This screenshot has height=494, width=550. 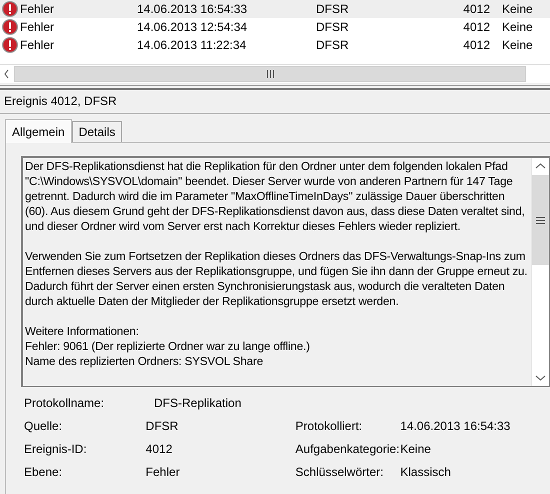 What do you see at coordinates (163, 427) in the screenshot?
I see `field-value: DFSR` at bounding box center [163, 427].